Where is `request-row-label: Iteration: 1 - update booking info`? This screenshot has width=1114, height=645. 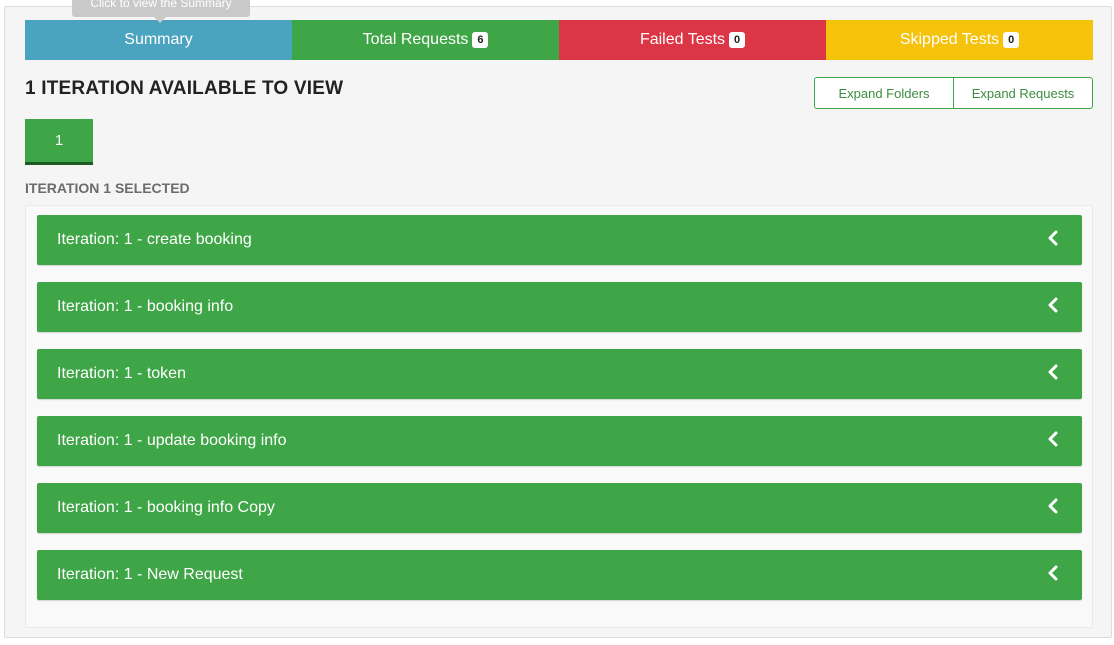
request-row-label: Iteration: 1 - update booking info is located at coordinates (172, 440).